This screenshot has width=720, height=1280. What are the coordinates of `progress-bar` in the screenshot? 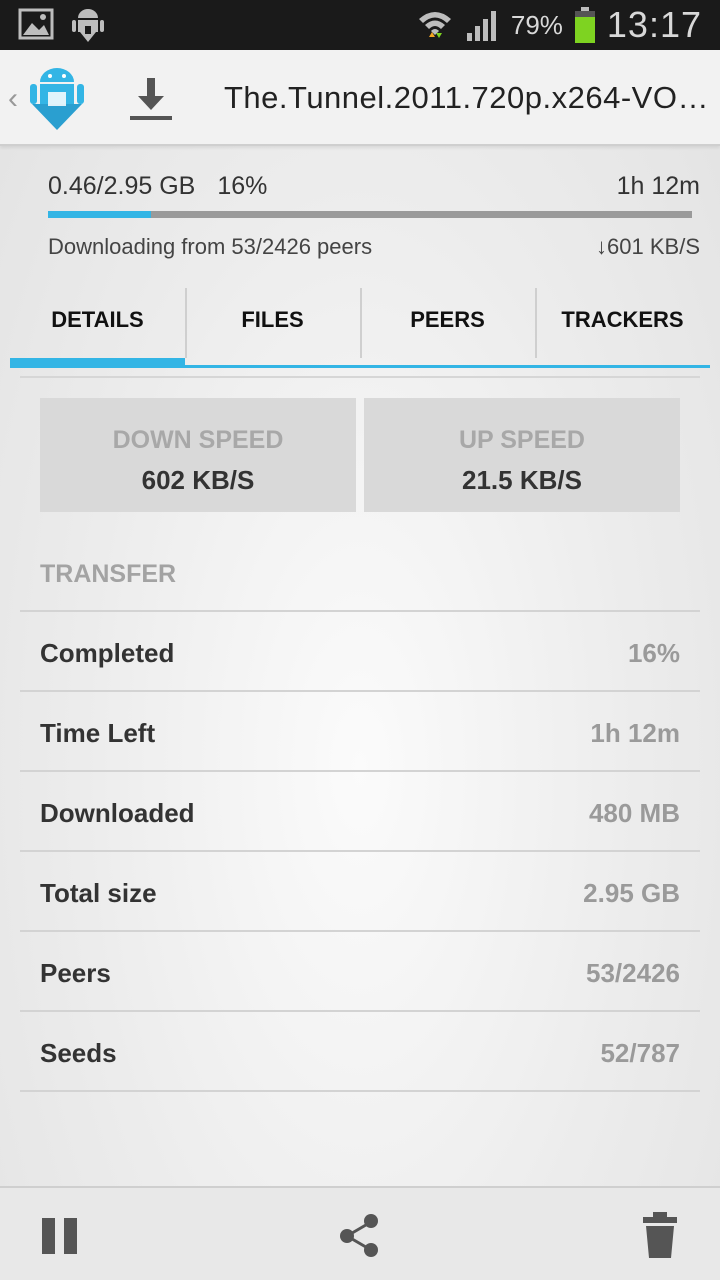 It's located at (370, 214).